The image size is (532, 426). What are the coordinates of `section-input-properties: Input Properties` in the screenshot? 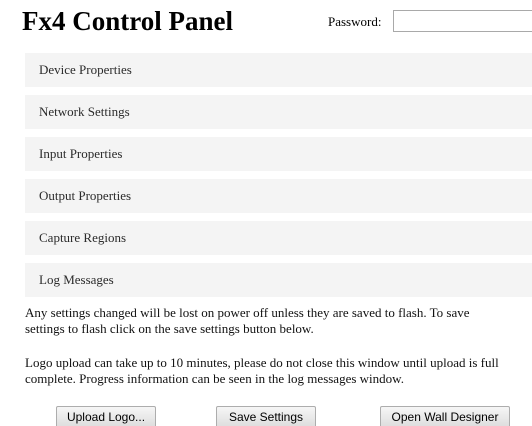 It's located at (278, 154).